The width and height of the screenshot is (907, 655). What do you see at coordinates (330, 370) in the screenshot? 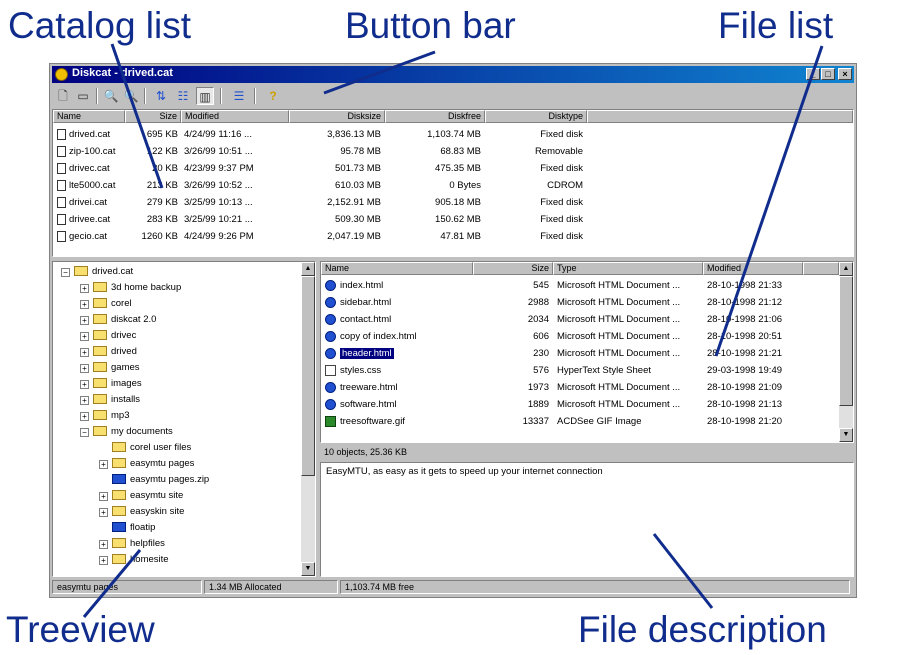
I see `text-file-icon` at bounding box center [330, 370].